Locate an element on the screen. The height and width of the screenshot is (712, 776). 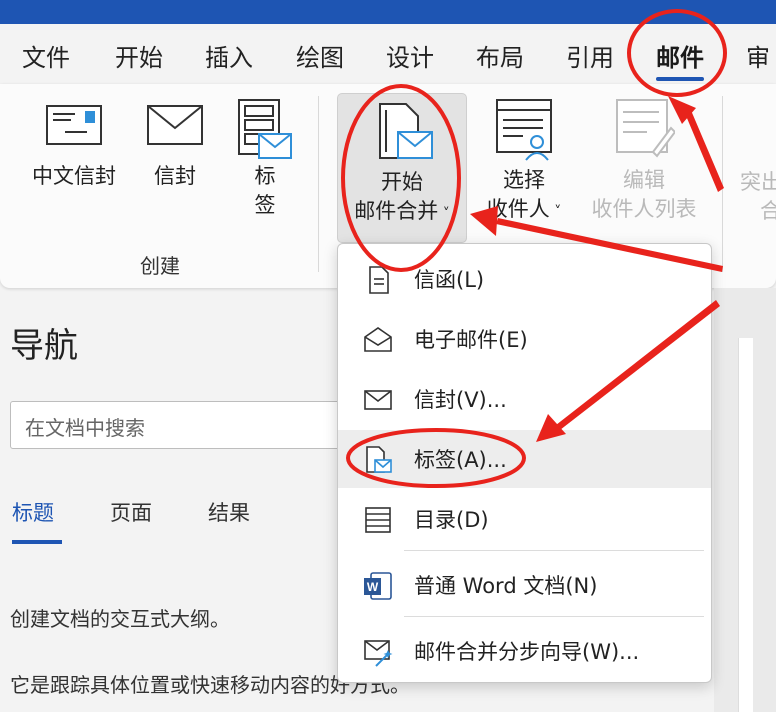
labels-button: 标 签 is located at coordinates (265, 159).